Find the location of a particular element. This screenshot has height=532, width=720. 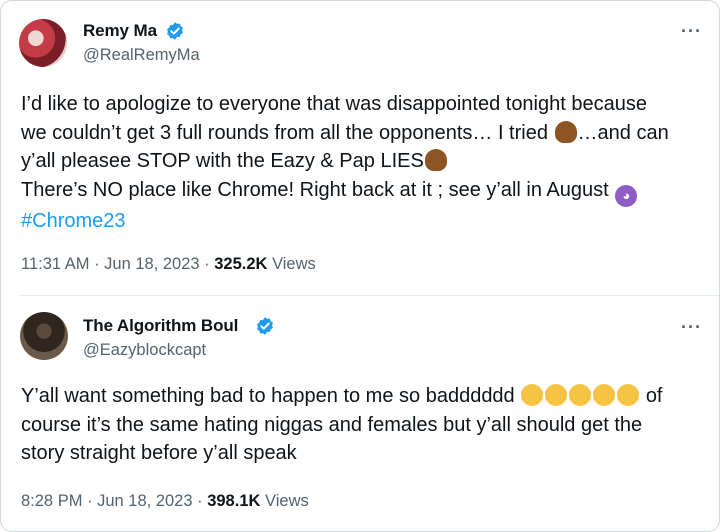

tweet-divider is located at coordinates (369, 295).